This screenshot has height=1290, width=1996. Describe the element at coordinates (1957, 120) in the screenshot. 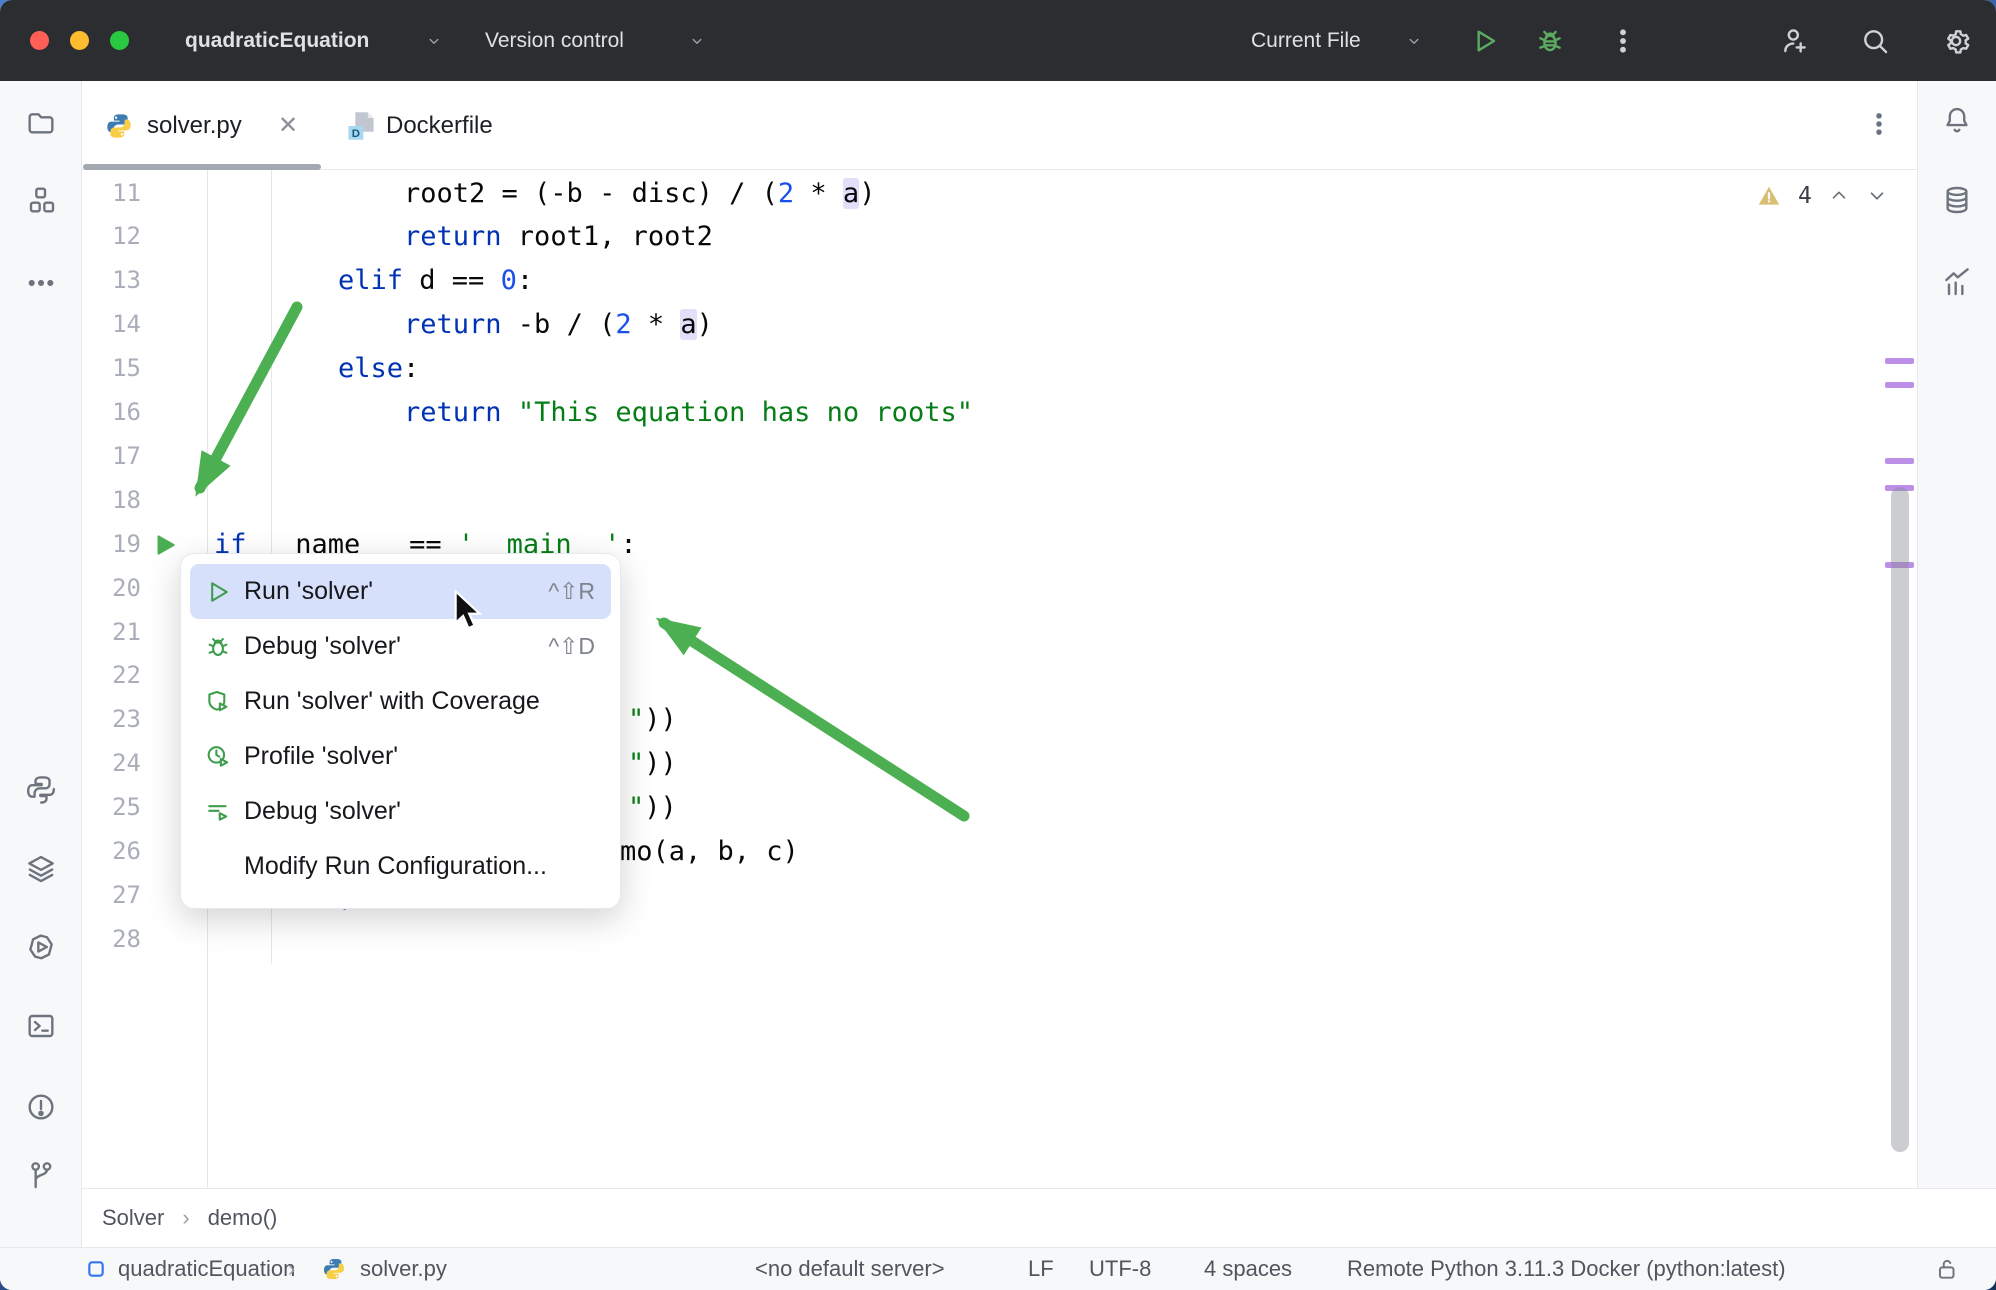

I see `toolwindow-bell-icon` at that location.